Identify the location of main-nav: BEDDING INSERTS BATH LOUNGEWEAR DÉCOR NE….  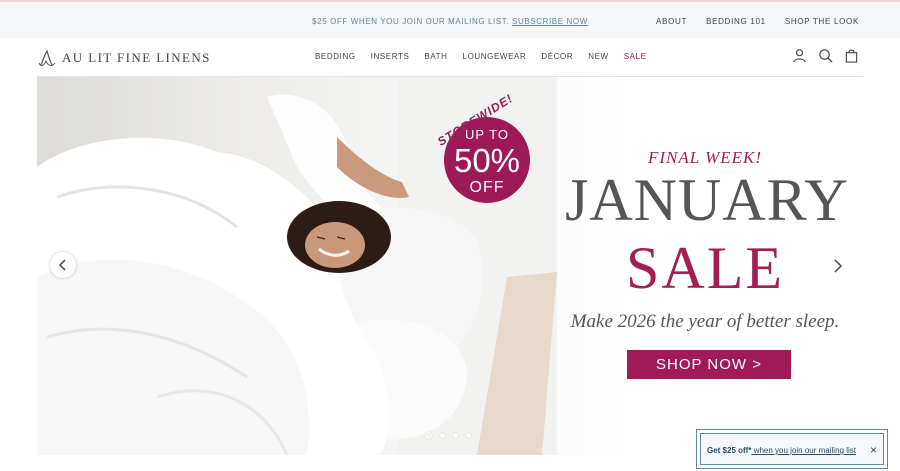
(481, 56).